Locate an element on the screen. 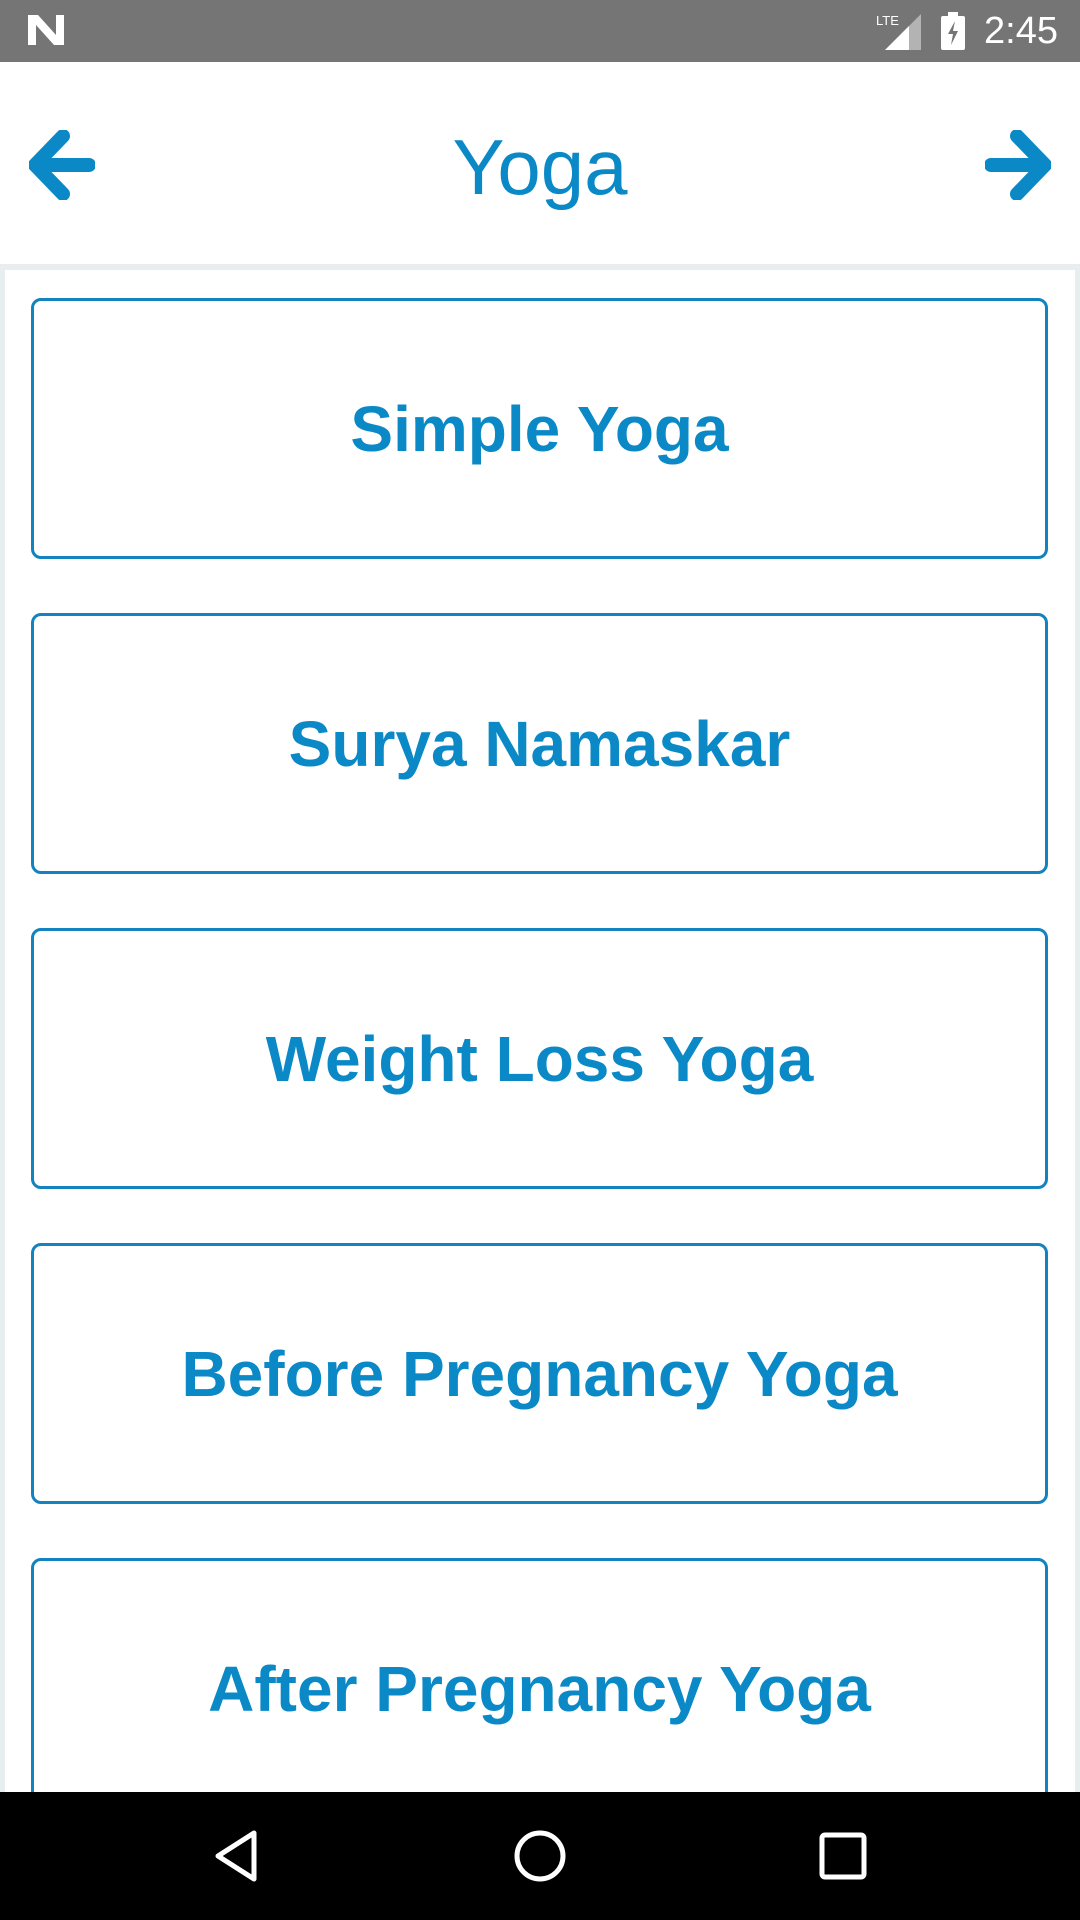 The image size is (1080, 1920). system-navigation-bar is located at coordinates (540, 1856).